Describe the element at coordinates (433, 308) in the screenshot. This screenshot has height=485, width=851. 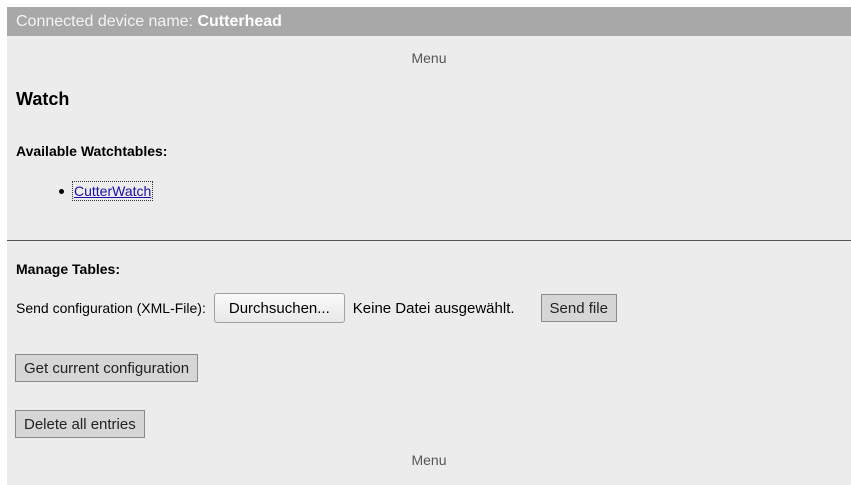
I see `file-status-text: Keine Datei ausgewählt.` at that location.